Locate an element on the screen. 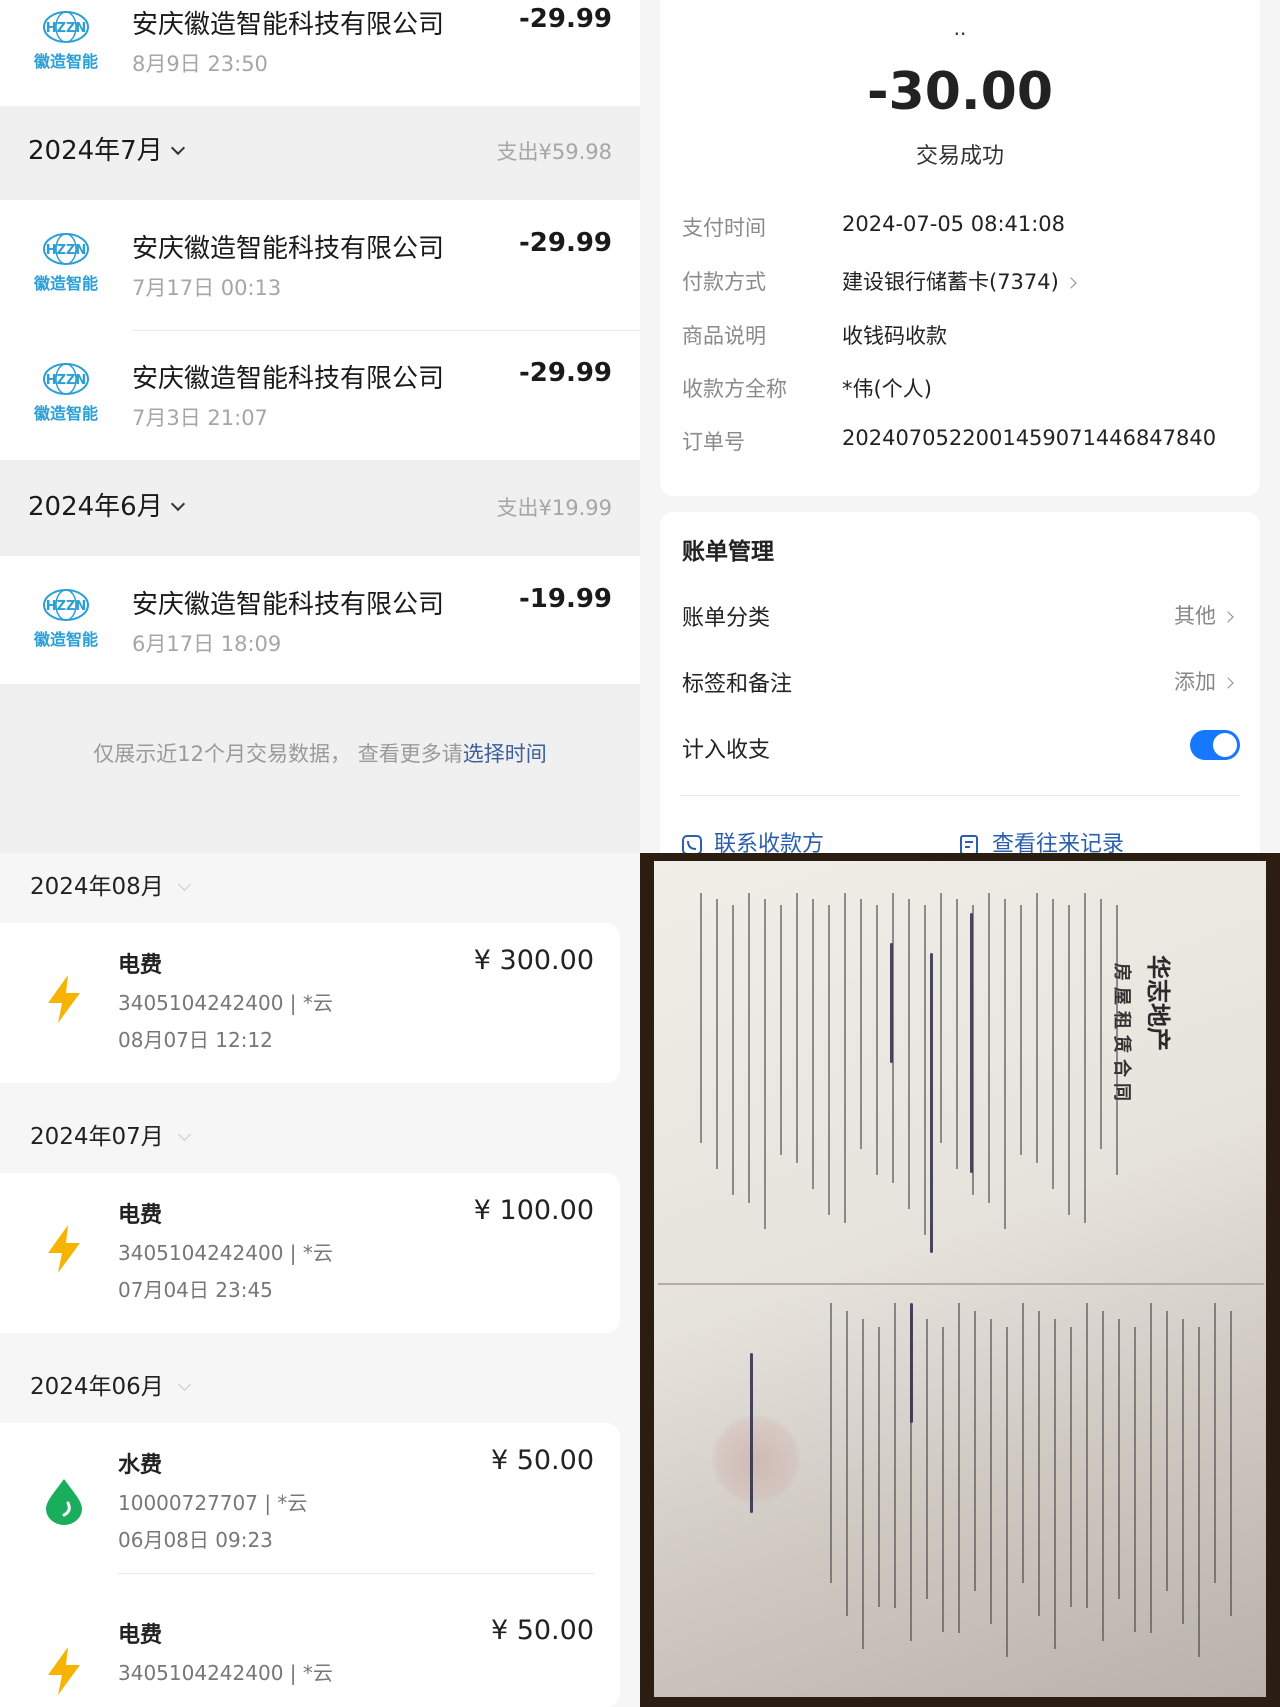 This screenshot has height=1707, width=1280. bill-time: 08月07日 12:12 is located at coordinates (195, 1040).